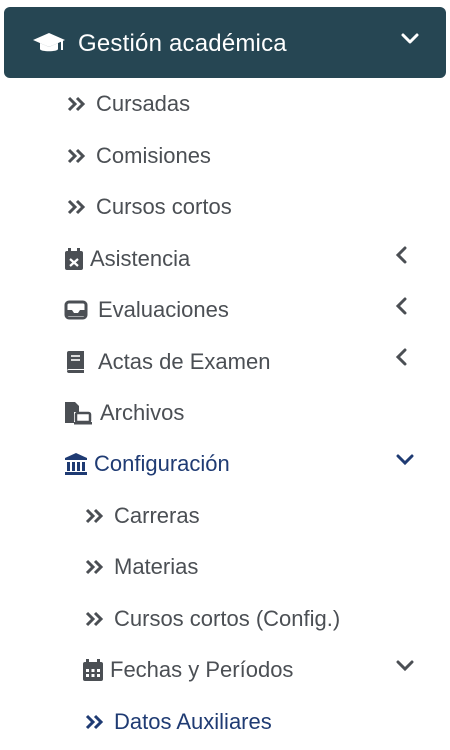  I want to click on menu-item-cursos-cortos: Cursos cortos, so click(149, 207).